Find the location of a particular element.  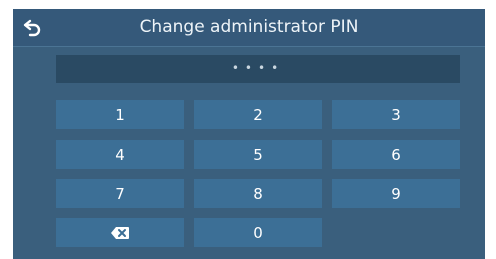

backspace-key is located at coordinates (120, 232).